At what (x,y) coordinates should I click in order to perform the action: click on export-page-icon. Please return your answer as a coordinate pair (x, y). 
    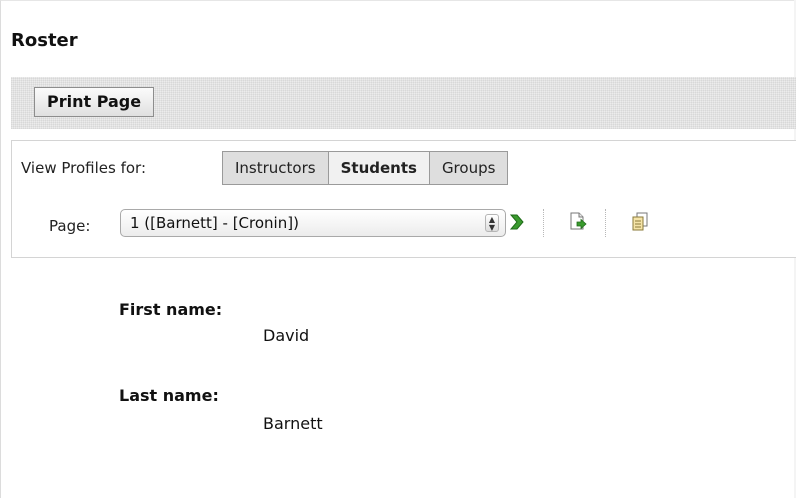
    Looking at the image, I should click on (578, 222).